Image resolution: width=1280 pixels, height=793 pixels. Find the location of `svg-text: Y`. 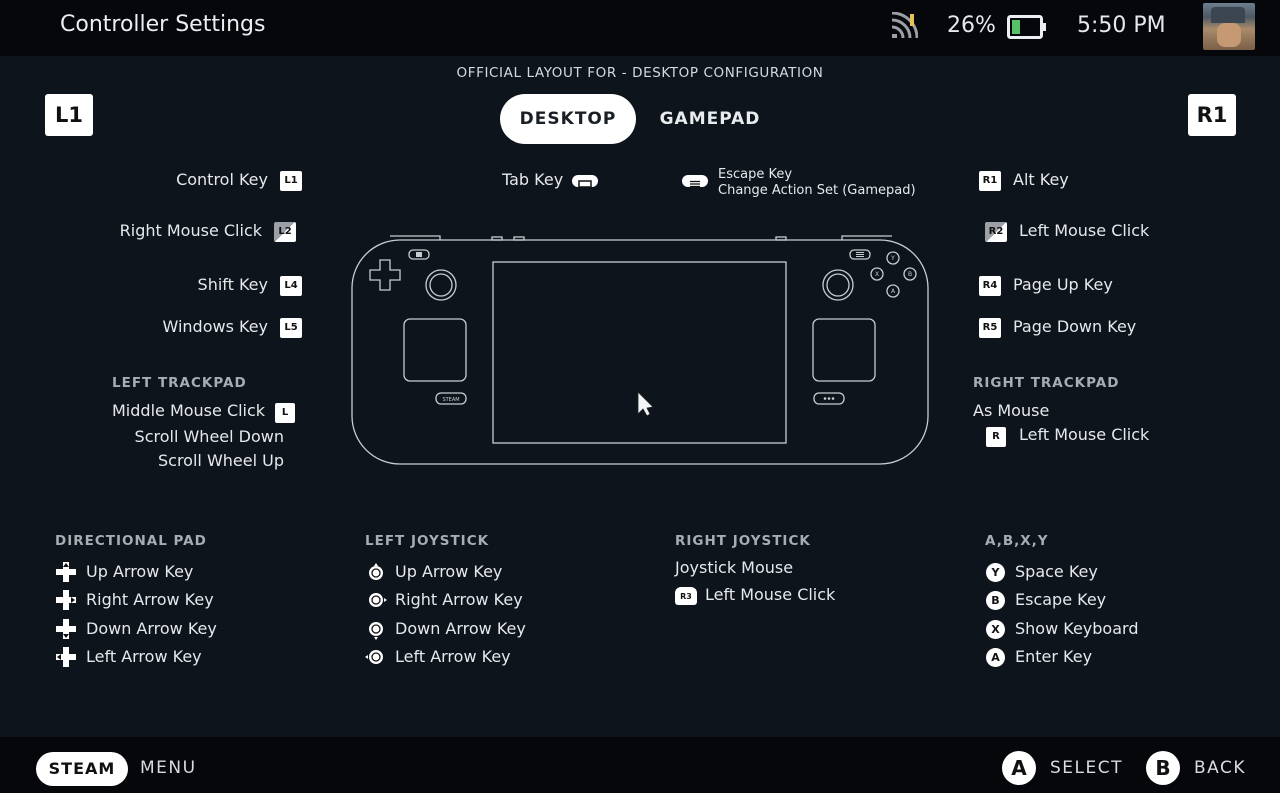

svg-text: Y is located at coordinates (892, 258).